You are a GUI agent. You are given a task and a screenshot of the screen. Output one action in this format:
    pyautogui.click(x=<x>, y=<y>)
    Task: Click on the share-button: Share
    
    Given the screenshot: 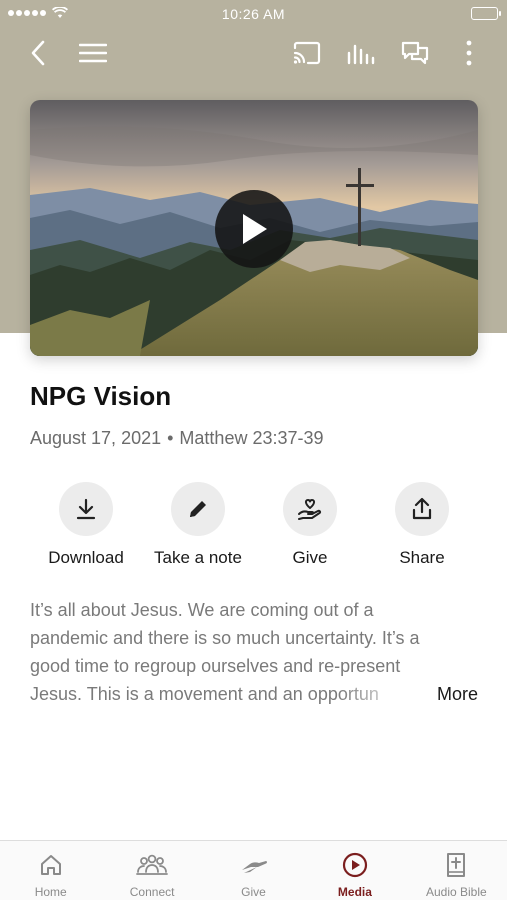 What is the action you would take?
    pyautogui.click(x=422, y=525)
    